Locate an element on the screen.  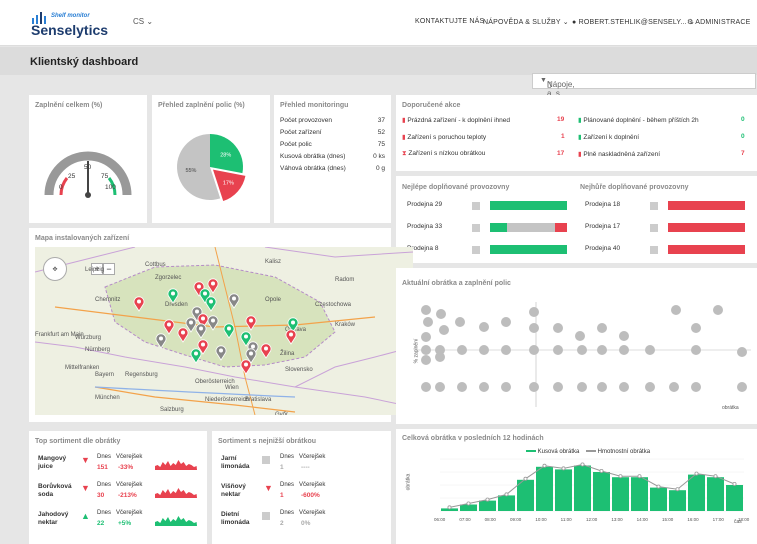
map-pan-control: ✥ is located at coordinates (55, 269).